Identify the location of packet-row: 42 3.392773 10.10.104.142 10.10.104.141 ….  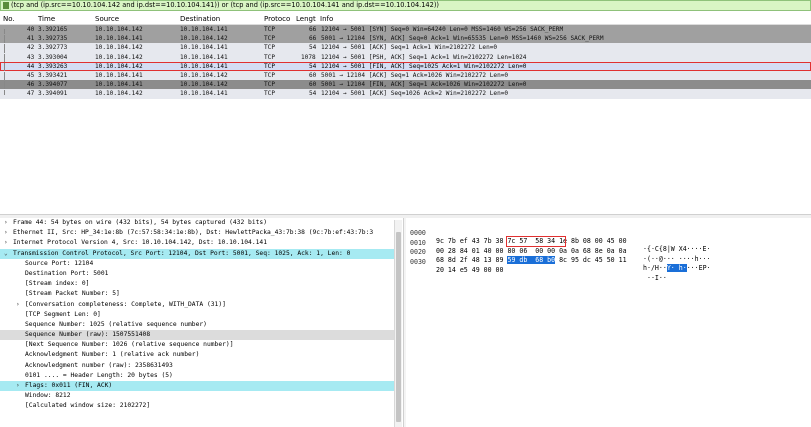
(405, 48).